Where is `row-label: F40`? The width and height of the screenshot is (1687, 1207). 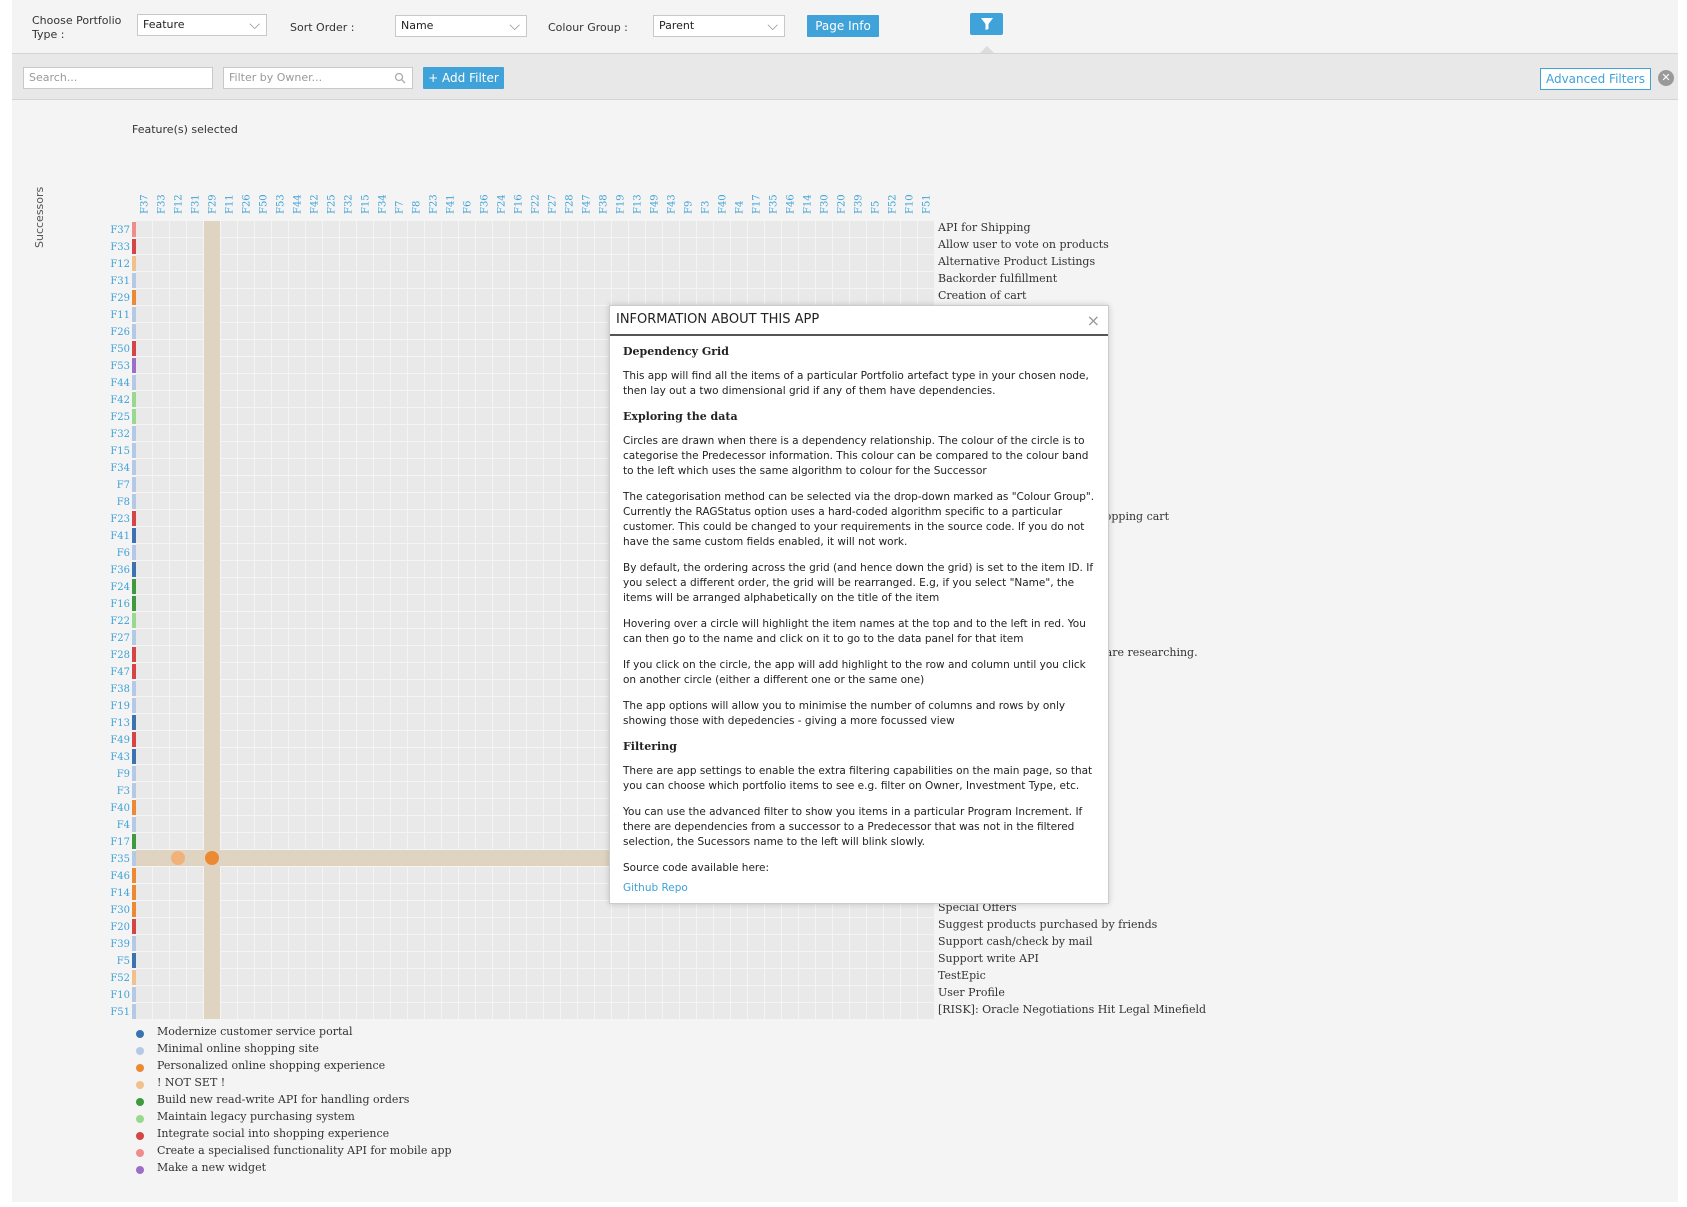
row-label: F40 is located at coordinates (120, 808).